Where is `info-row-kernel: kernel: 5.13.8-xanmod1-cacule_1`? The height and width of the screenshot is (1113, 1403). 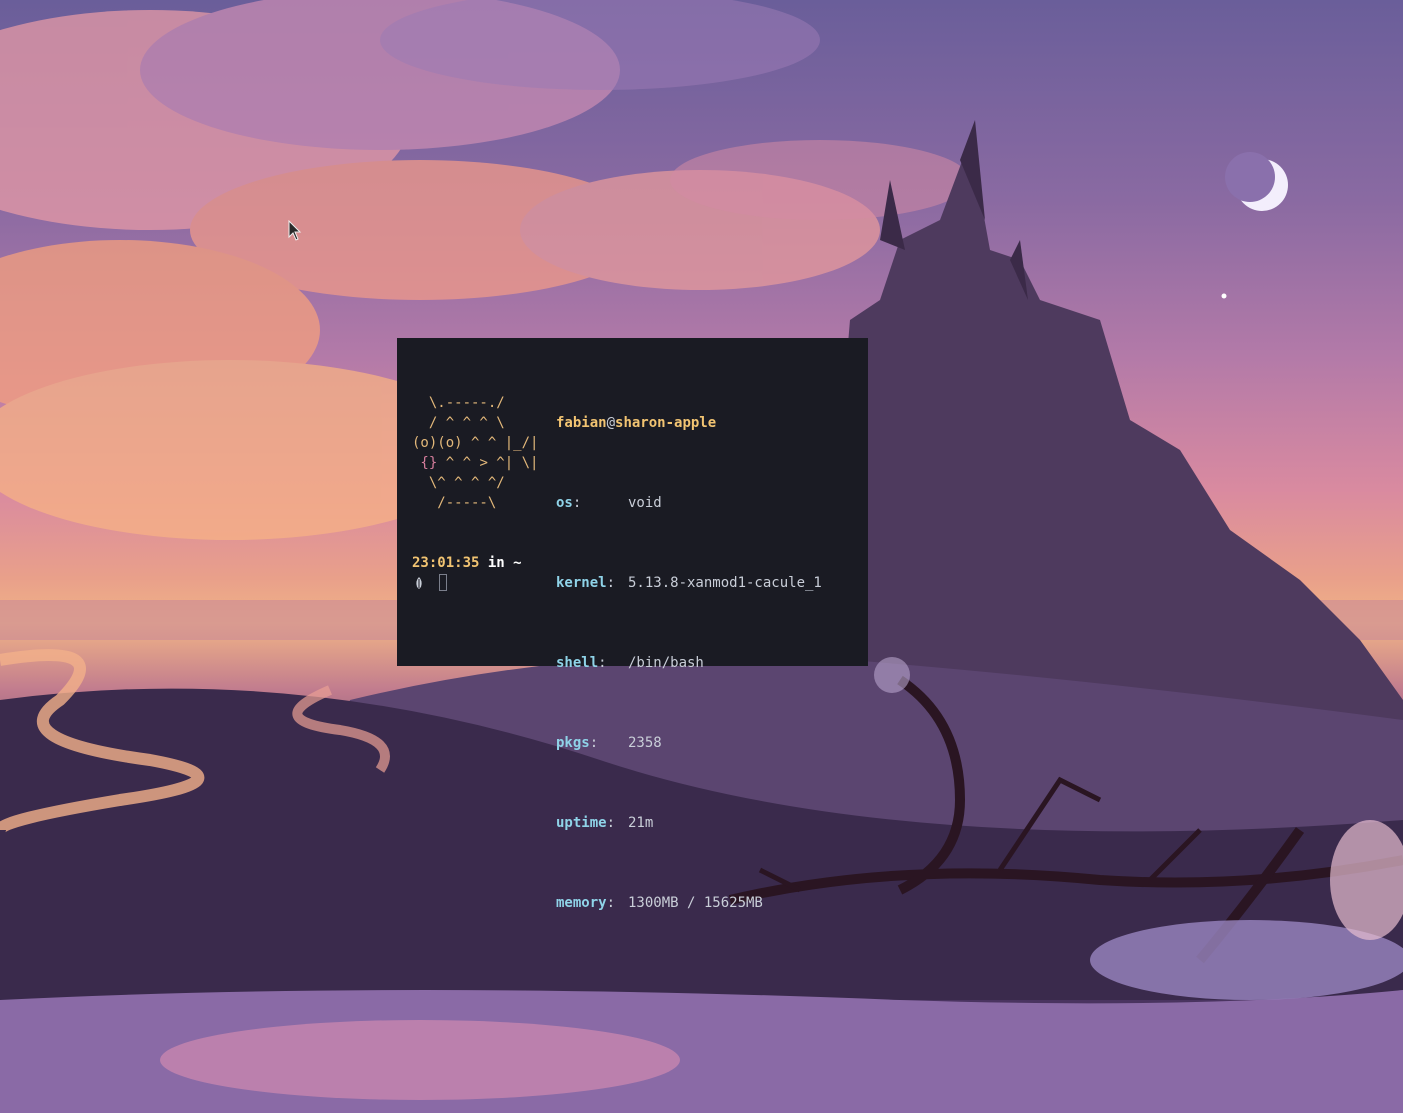 info-row-kernel: kernel: 5.13.8-xanmod1-cacule_1 is located at coordinates (689, 583).